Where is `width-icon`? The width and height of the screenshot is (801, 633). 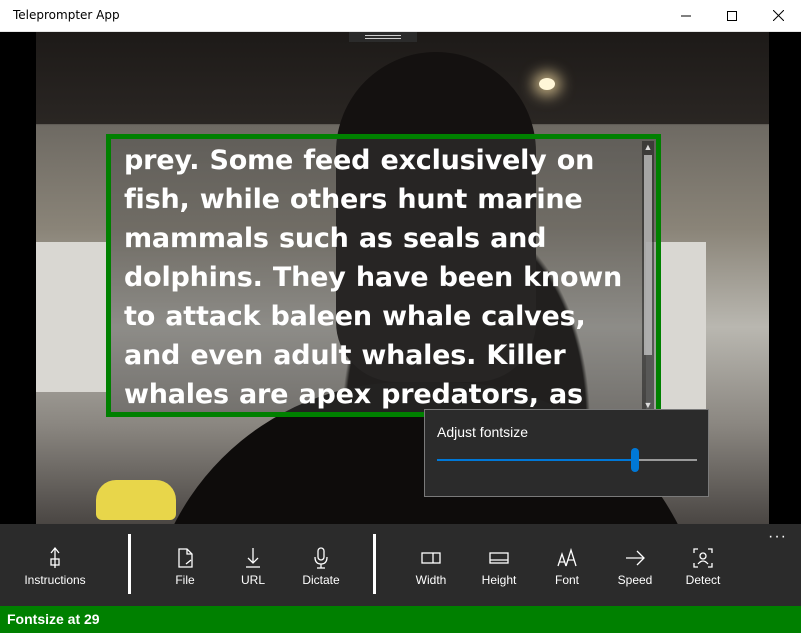
width-icon is located at coordinates (431, 558).